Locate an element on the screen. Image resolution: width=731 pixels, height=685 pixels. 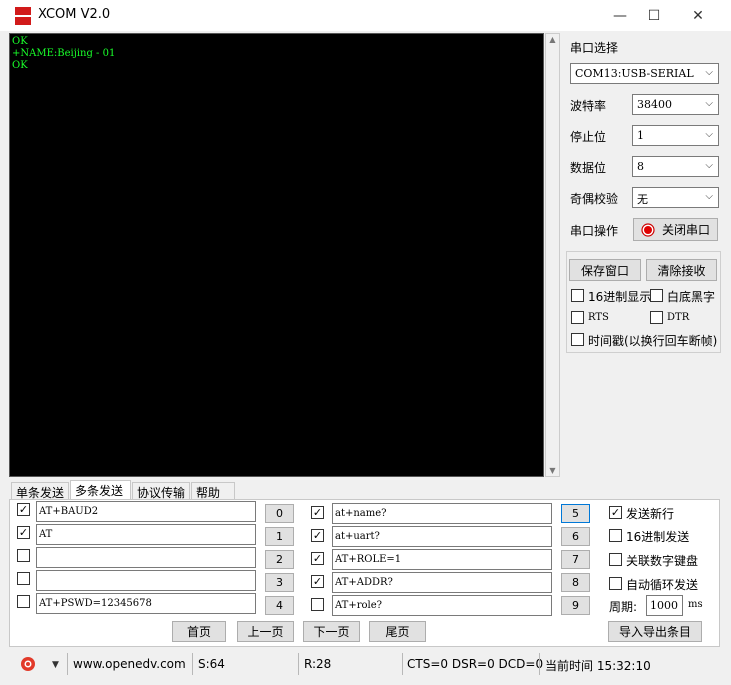
hex-display-checkbox is located at coordinates (577, 295).